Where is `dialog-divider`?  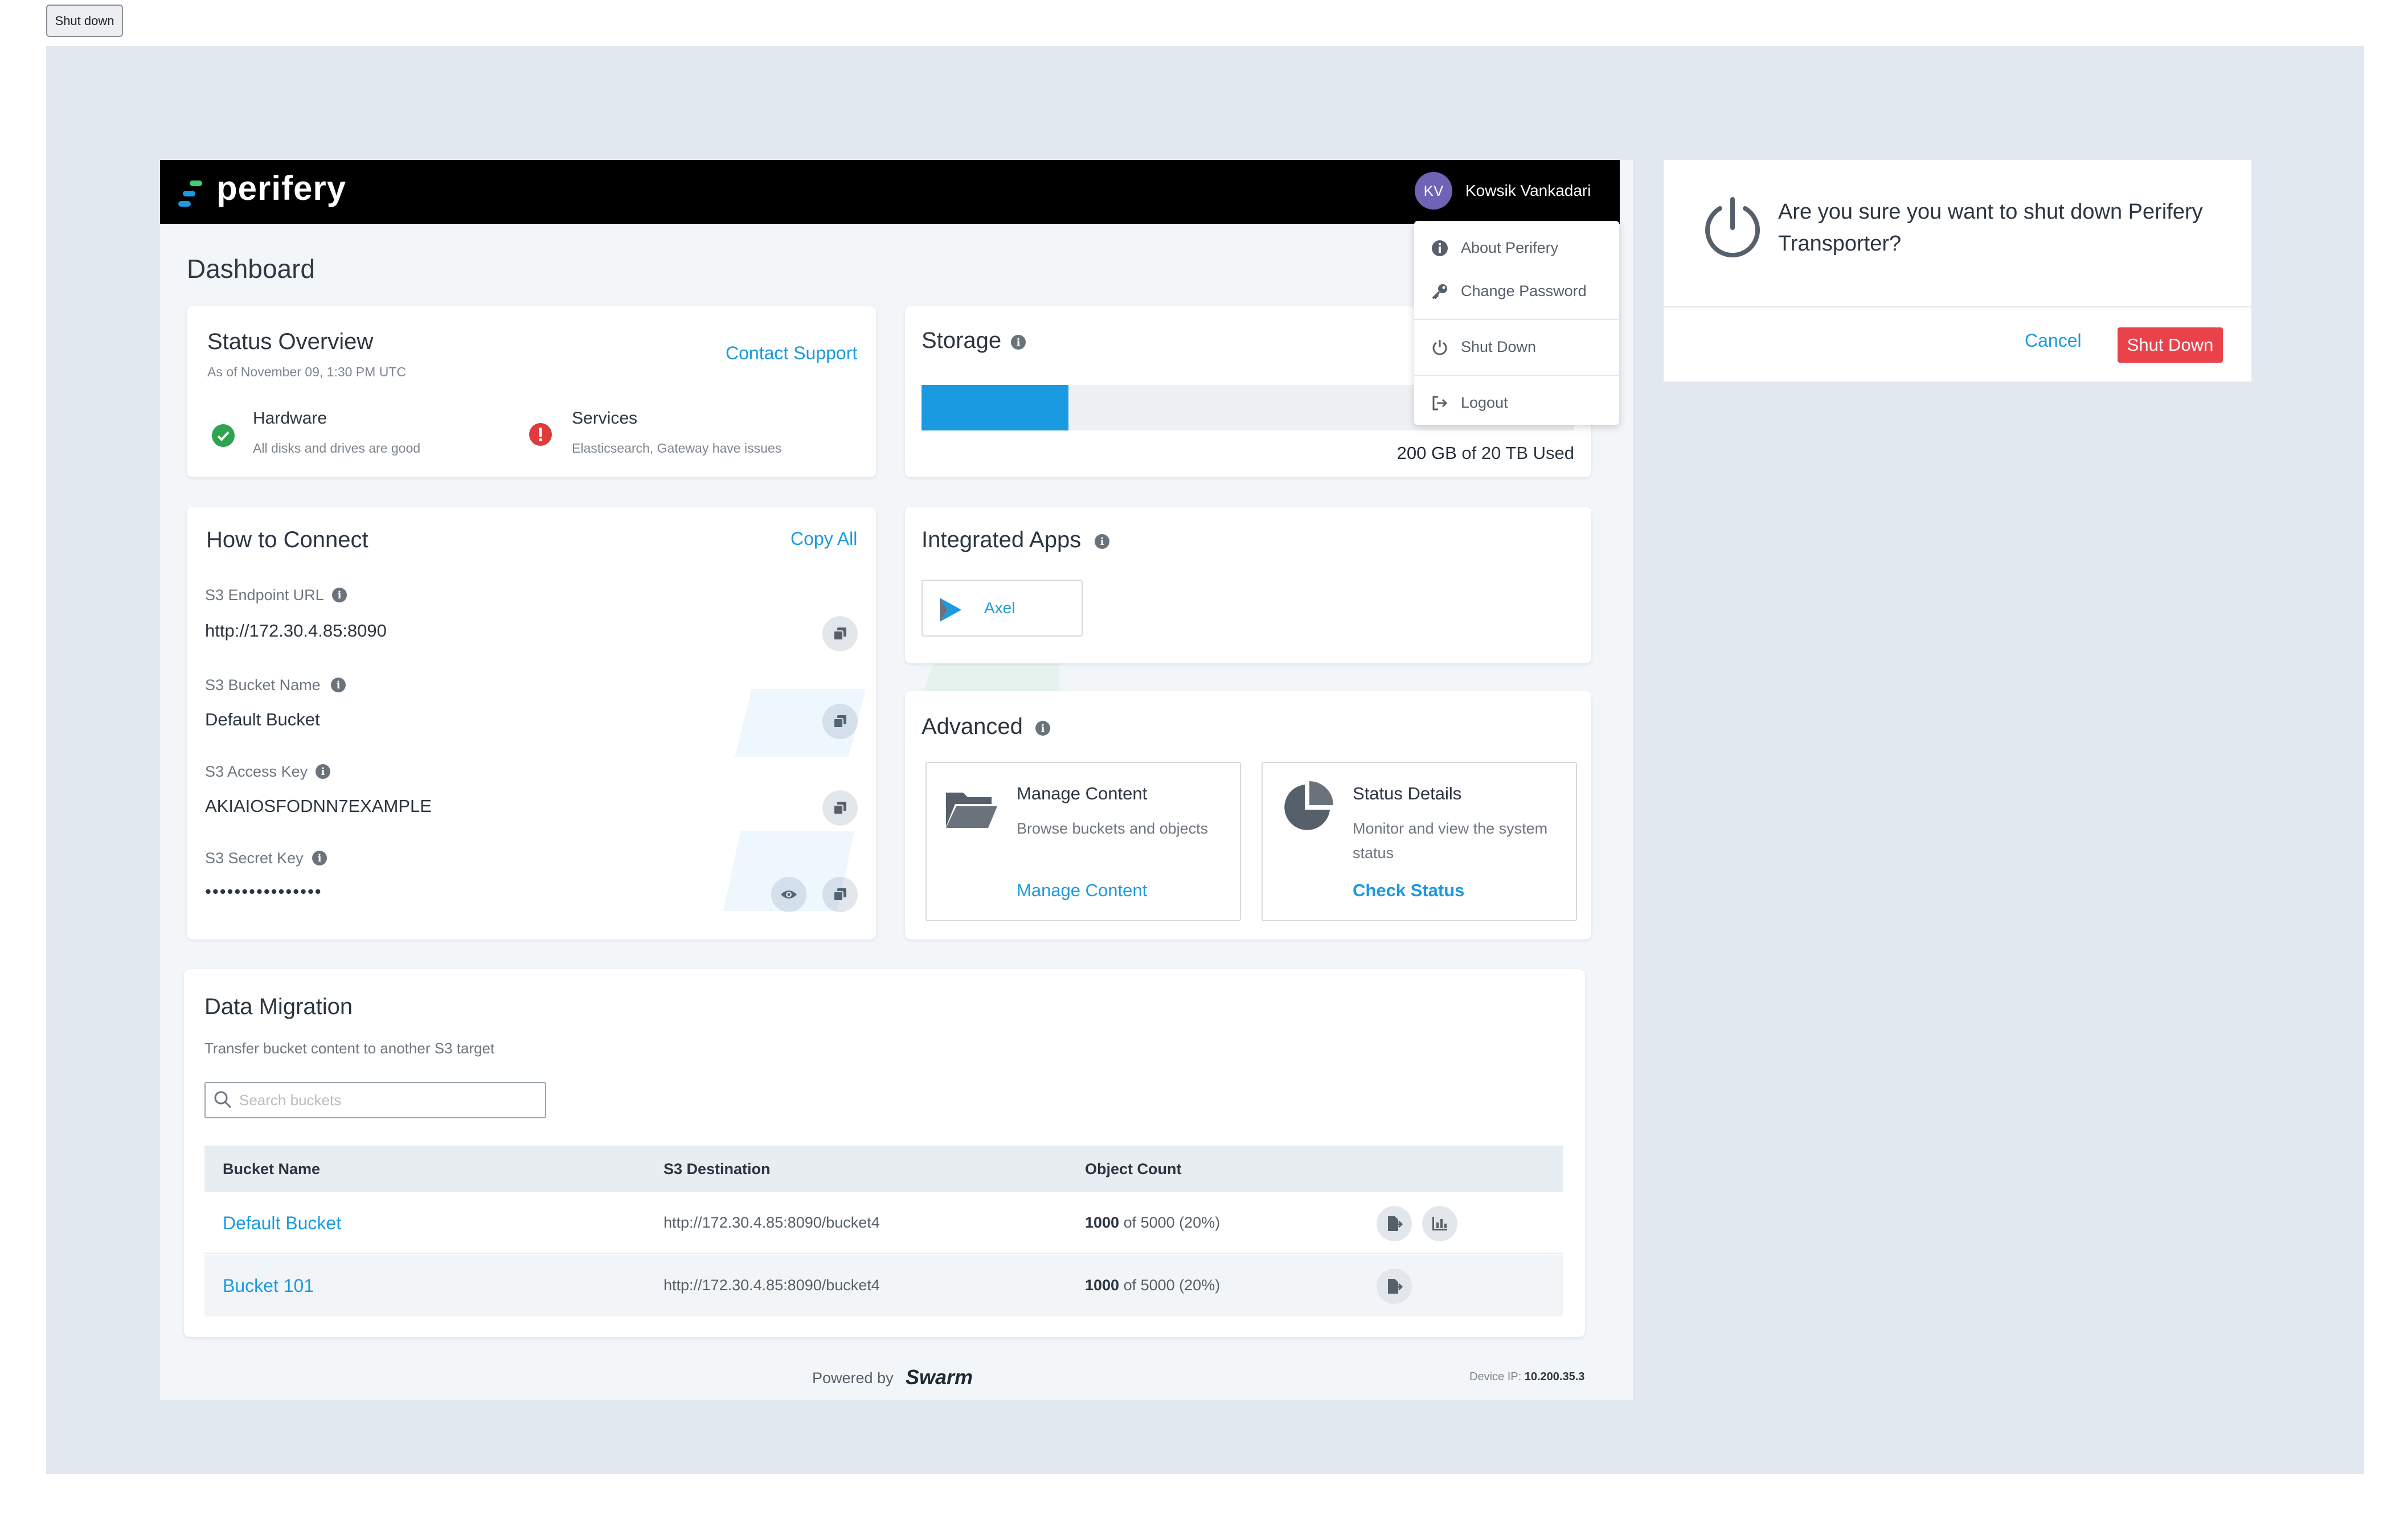
dialog-divider is located at coordinates (1958, 306).